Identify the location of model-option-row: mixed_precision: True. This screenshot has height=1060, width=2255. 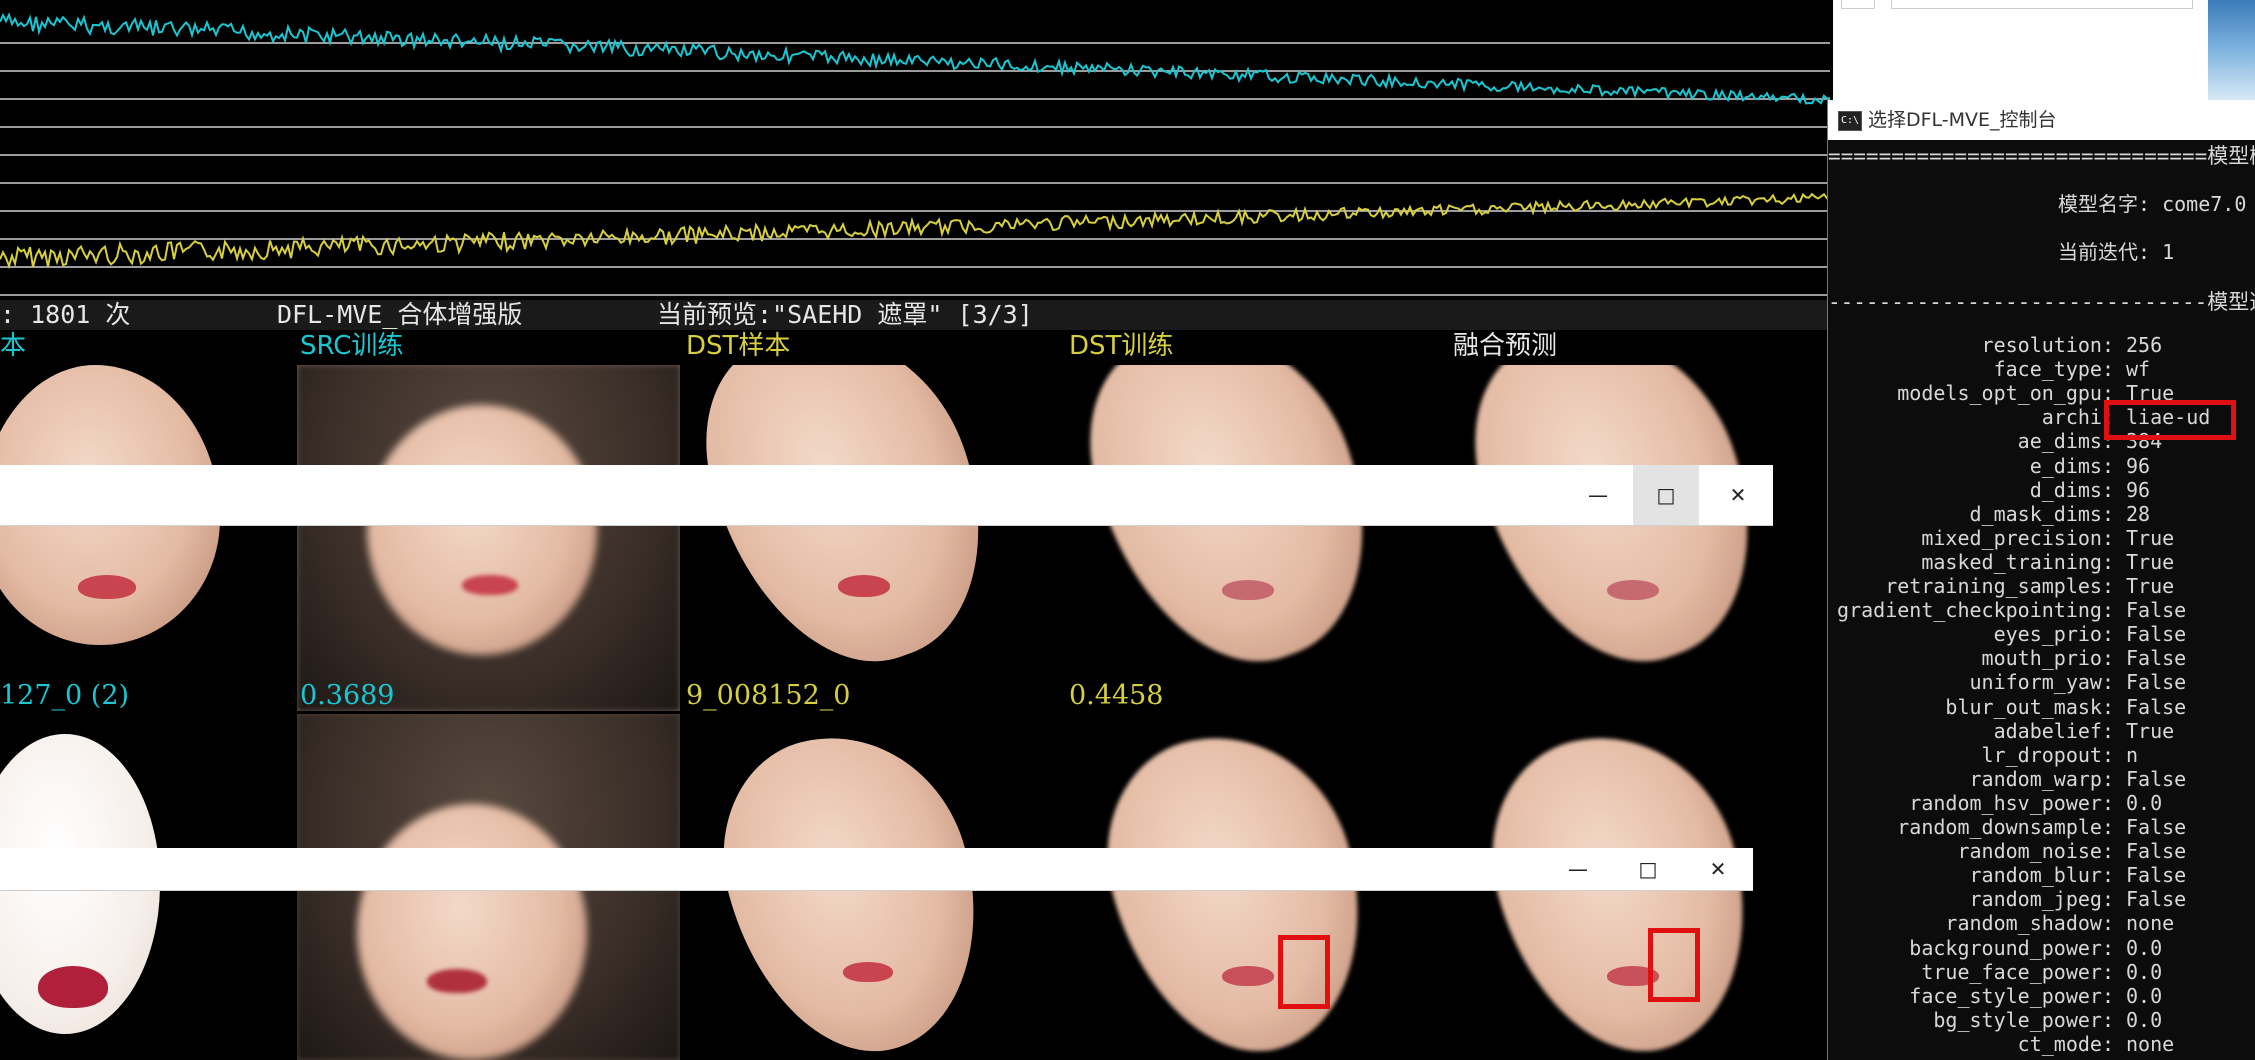
(2041, 538).